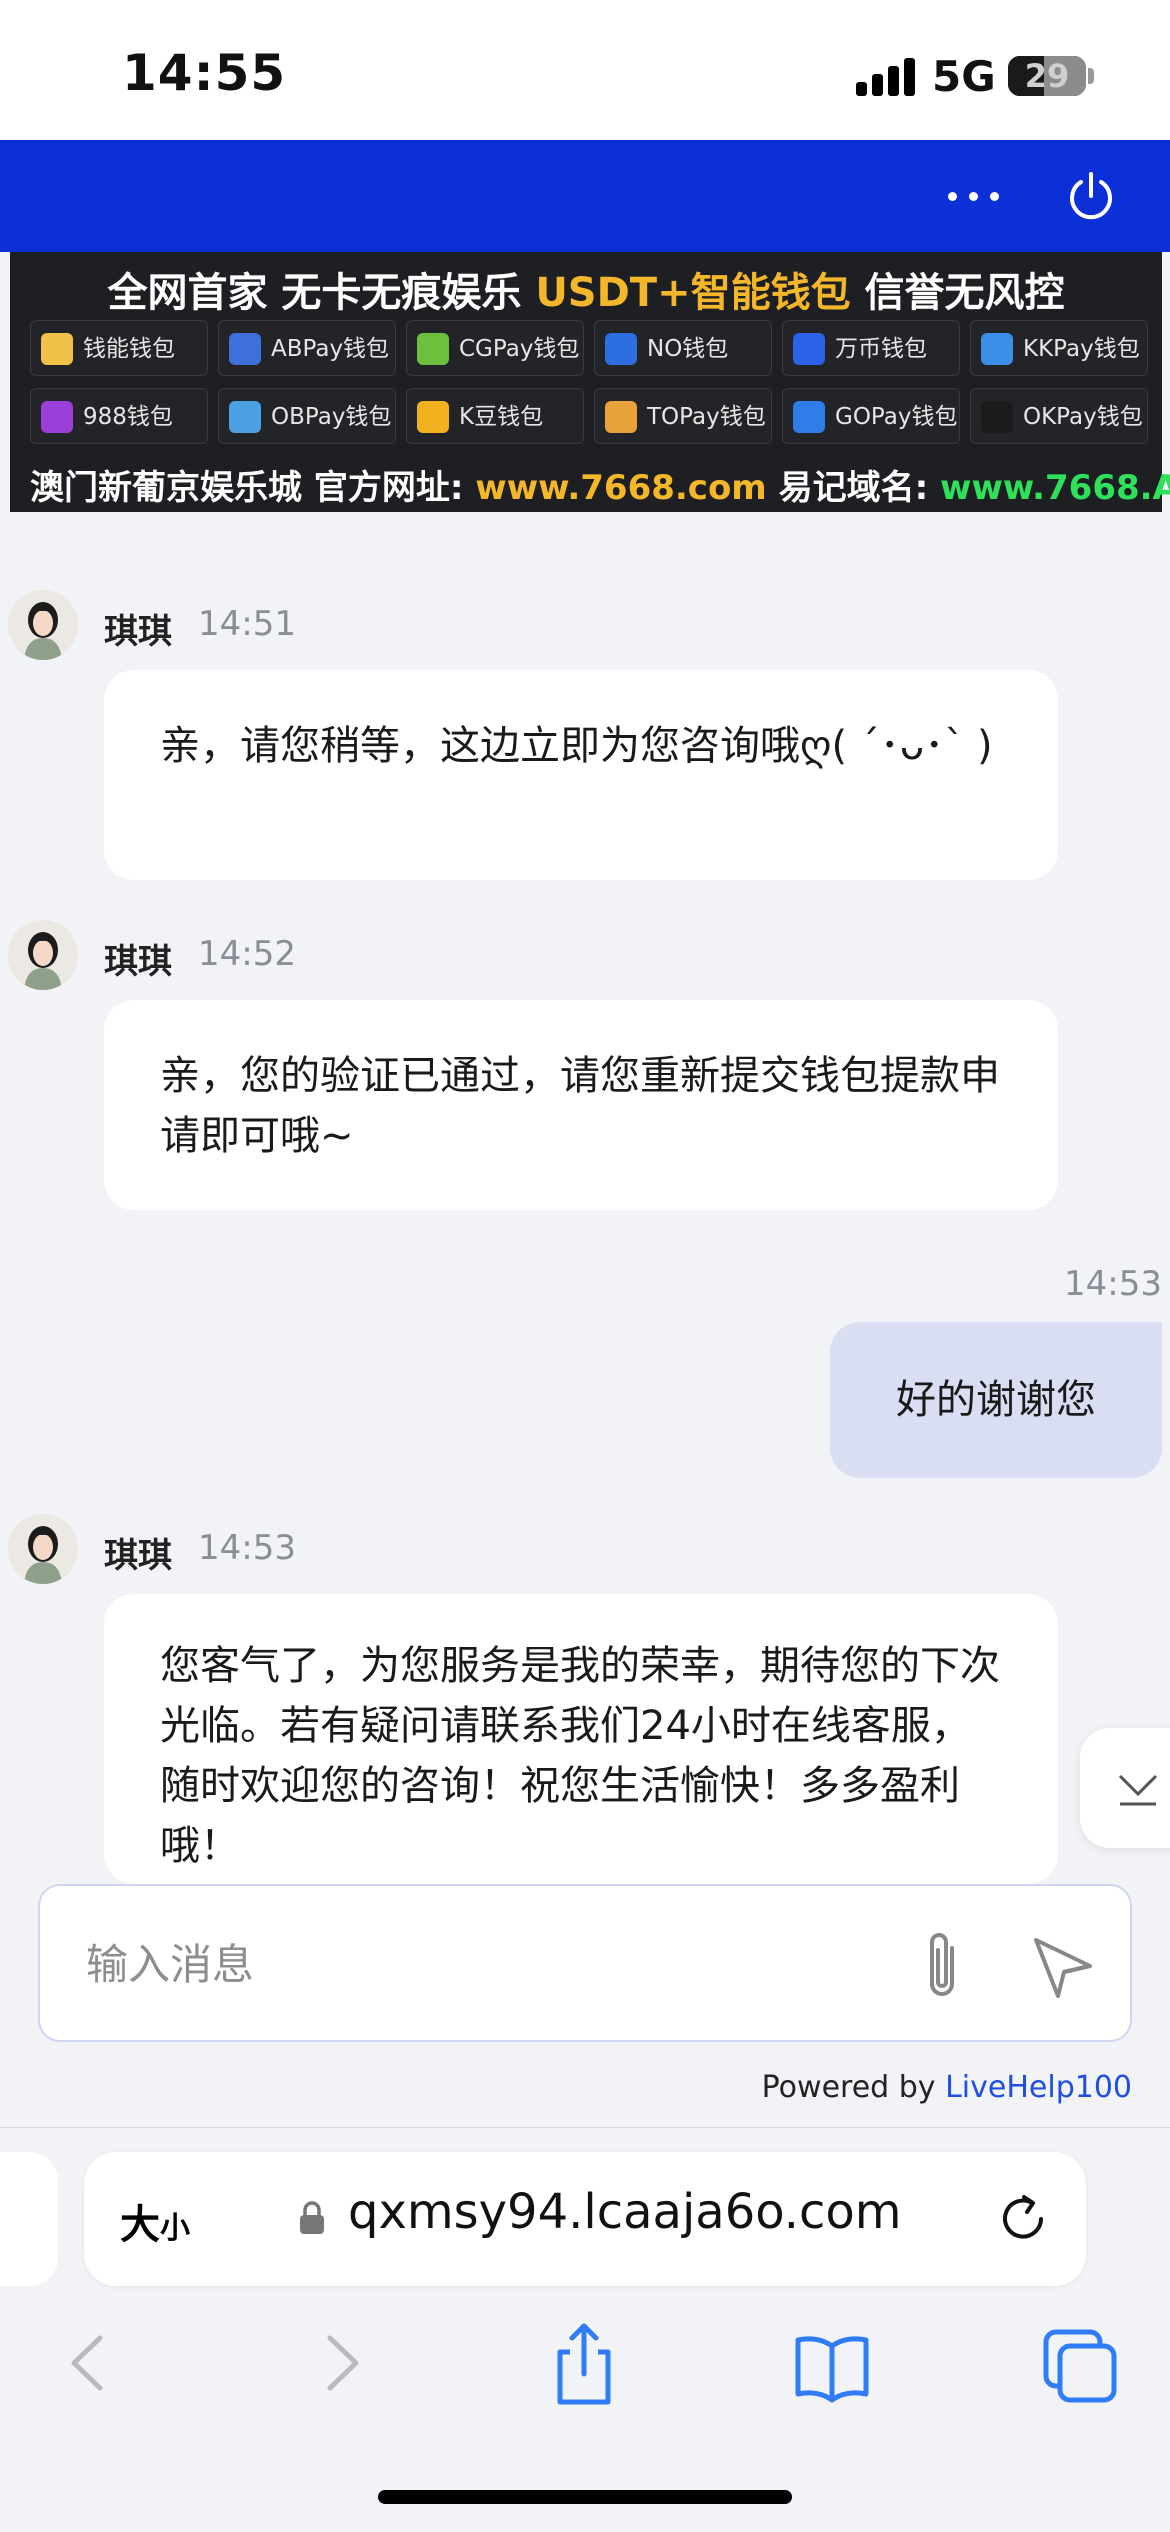 The image size is (1170, 2532). I want to click on wallet-label: NO钱包, so click(688, 349).